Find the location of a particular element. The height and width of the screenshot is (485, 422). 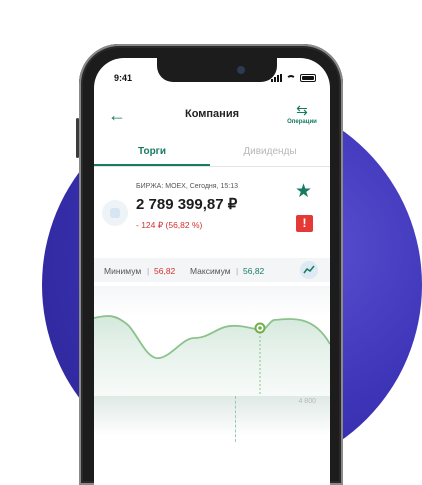

phone-side-button is located at coordinates (77, 138).